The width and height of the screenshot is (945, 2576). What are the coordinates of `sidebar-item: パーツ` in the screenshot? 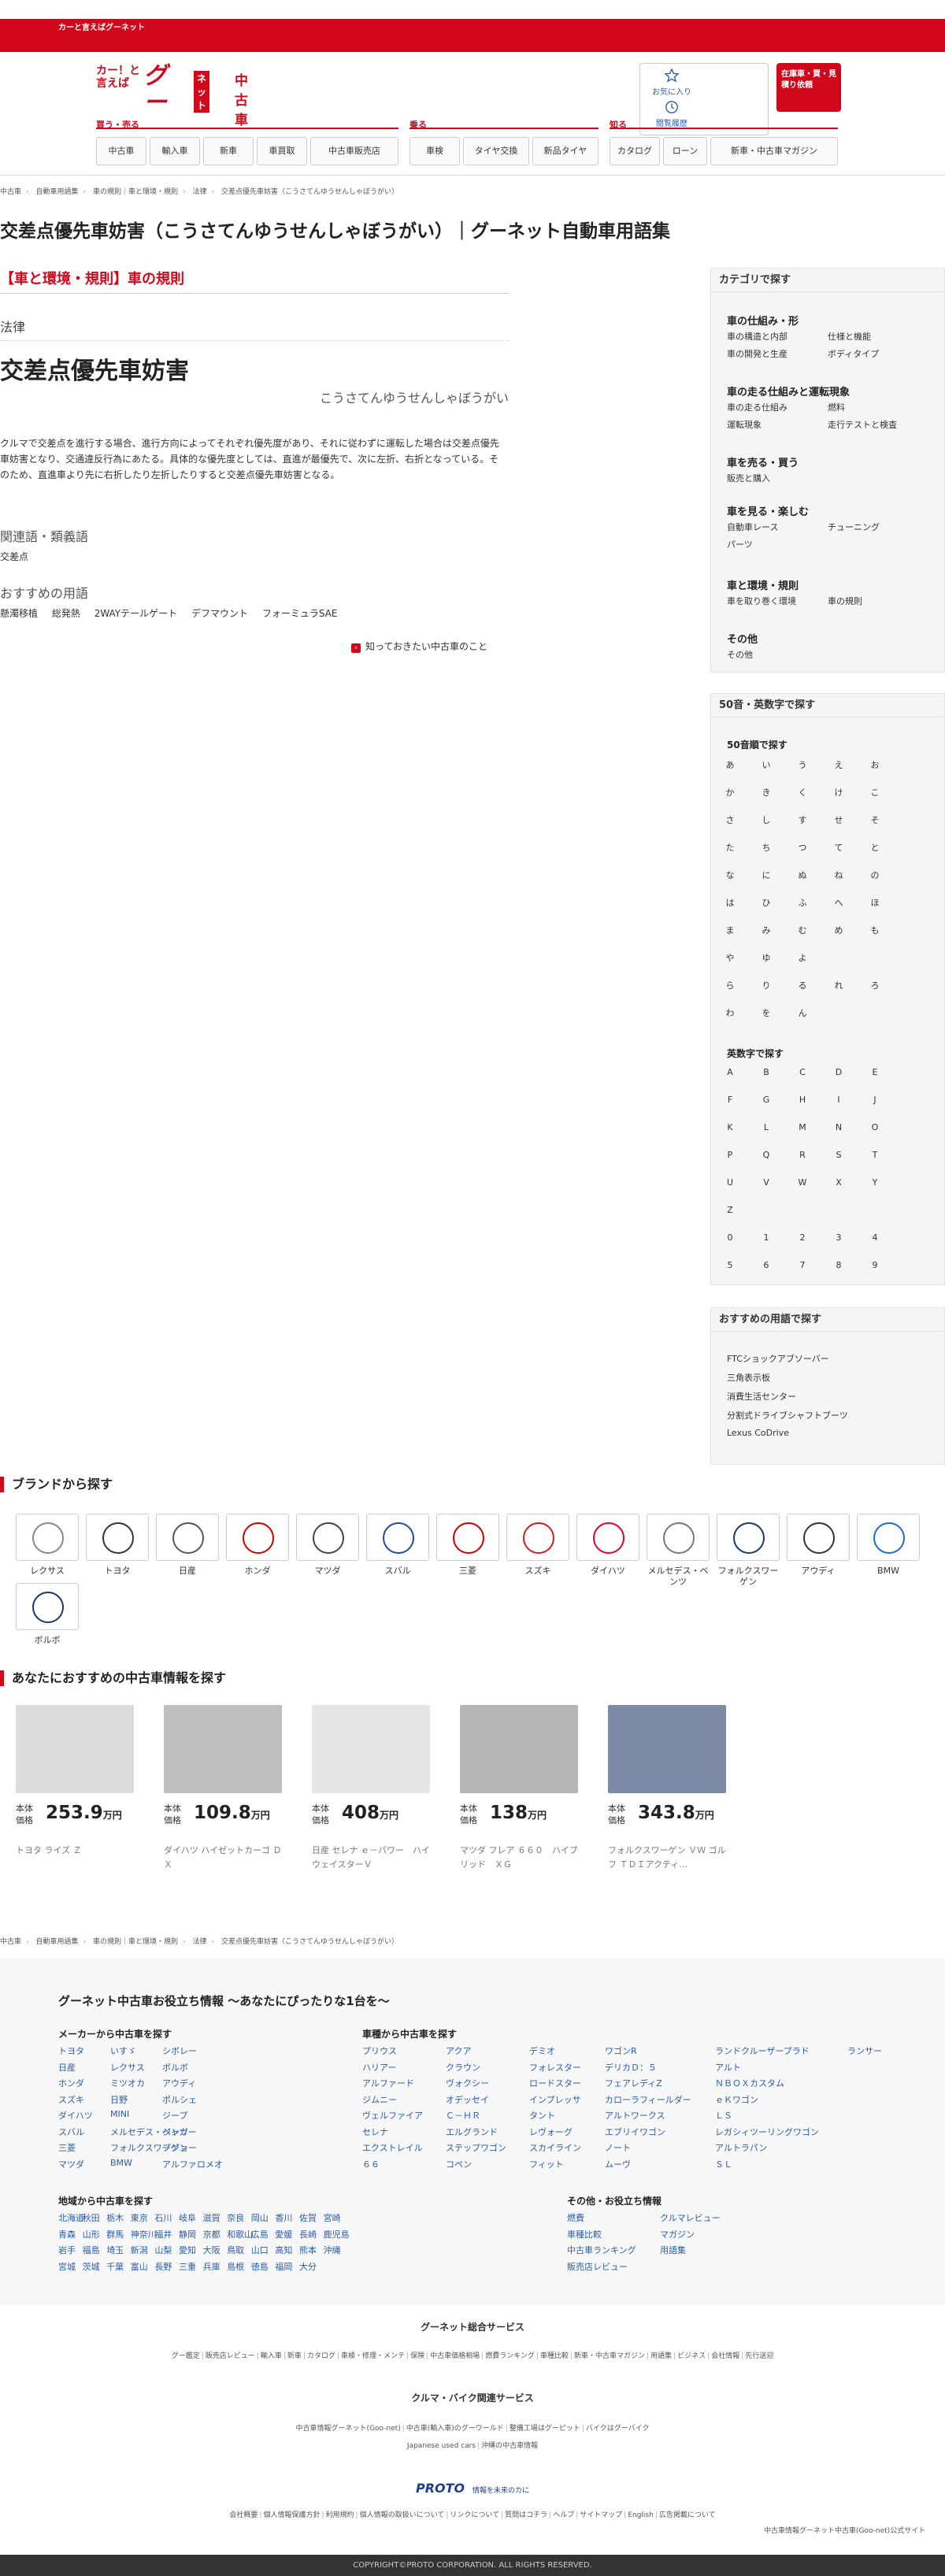 It's located at (740, 544).